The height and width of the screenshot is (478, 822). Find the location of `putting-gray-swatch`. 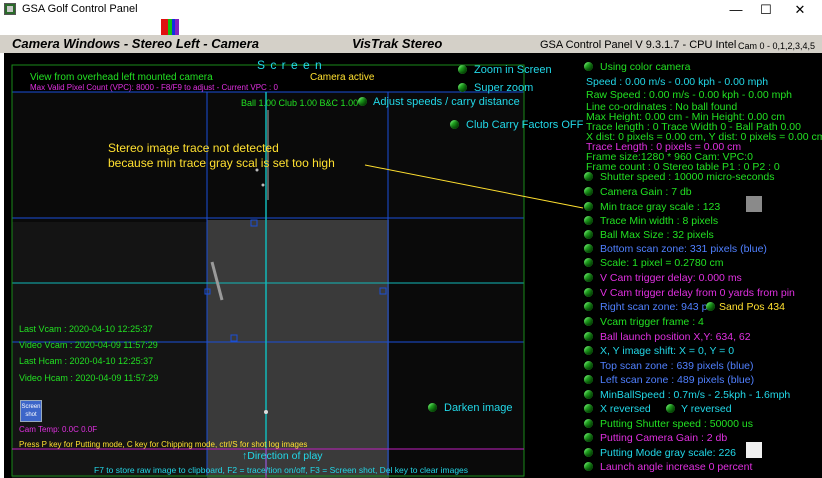

putting-gray-swatch is located at coordinates (754, 450).